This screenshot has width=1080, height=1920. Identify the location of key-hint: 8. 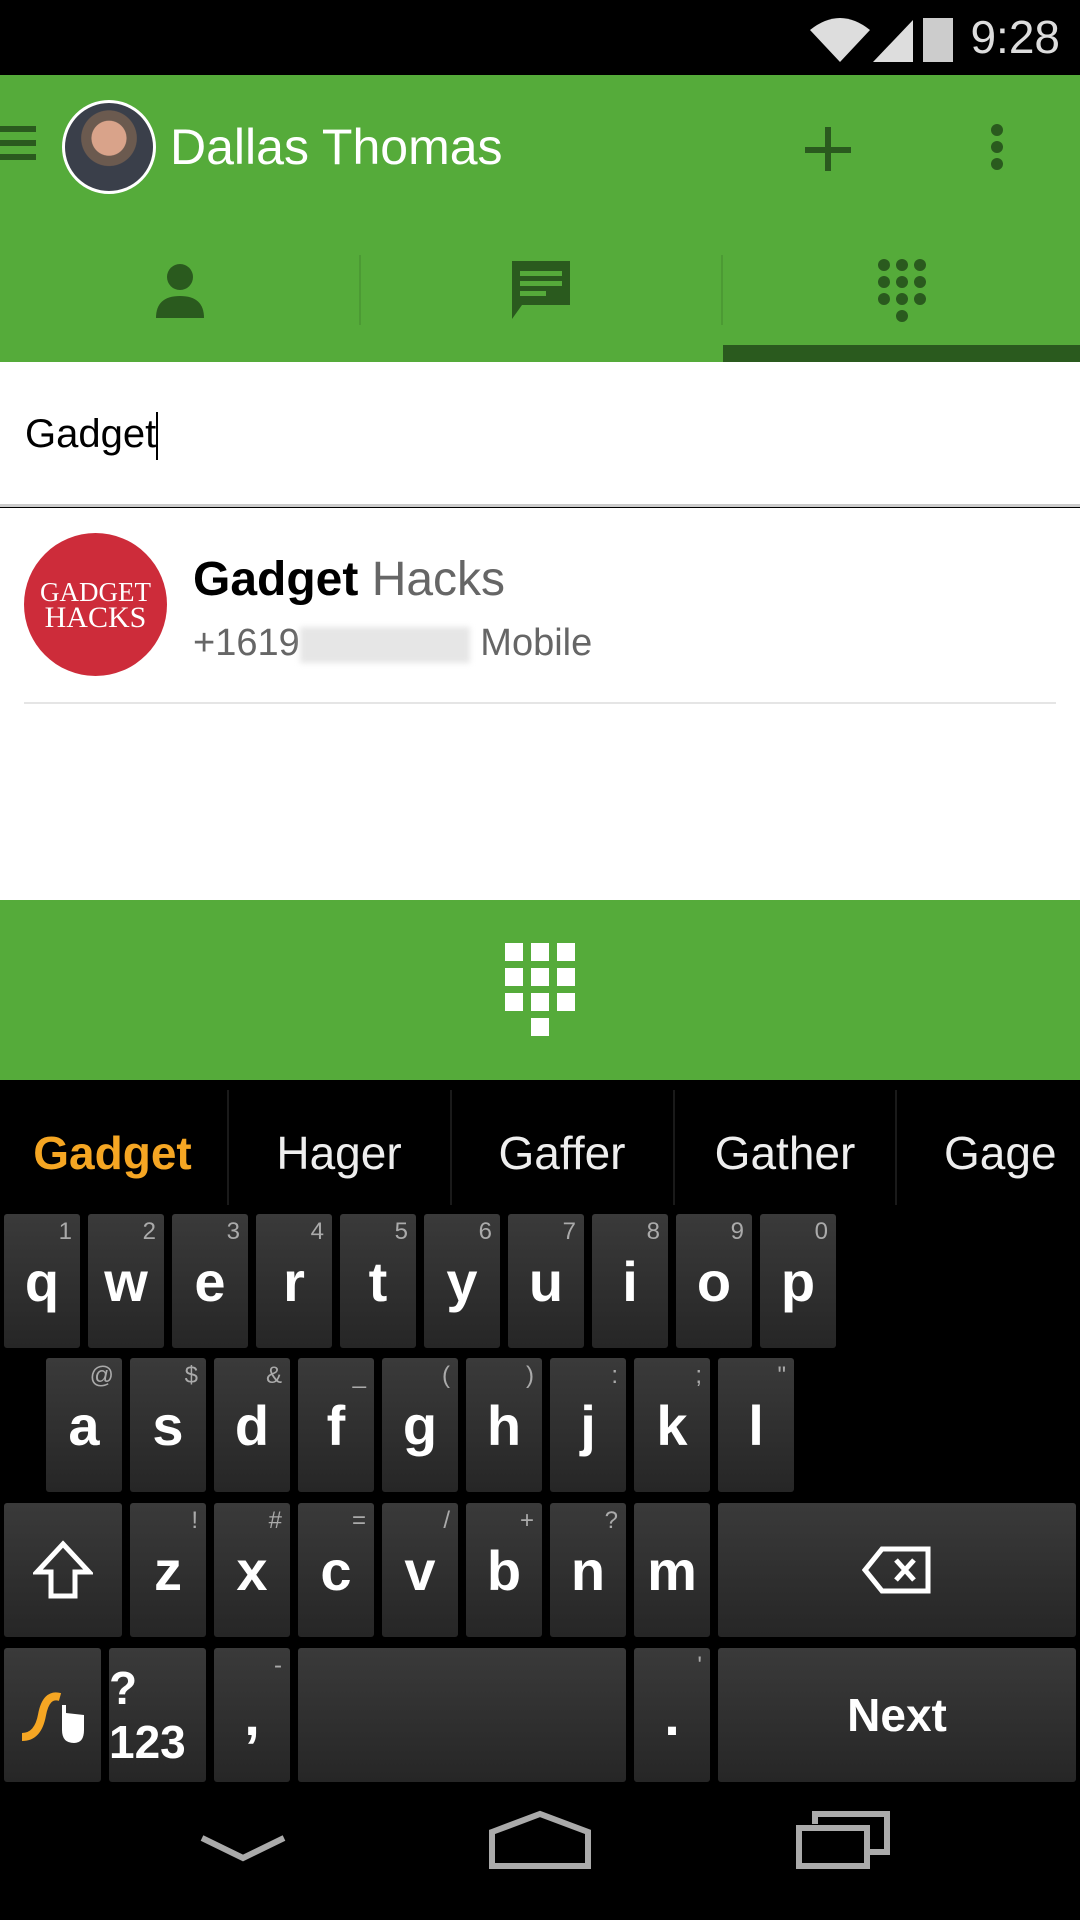
(653, 1231).